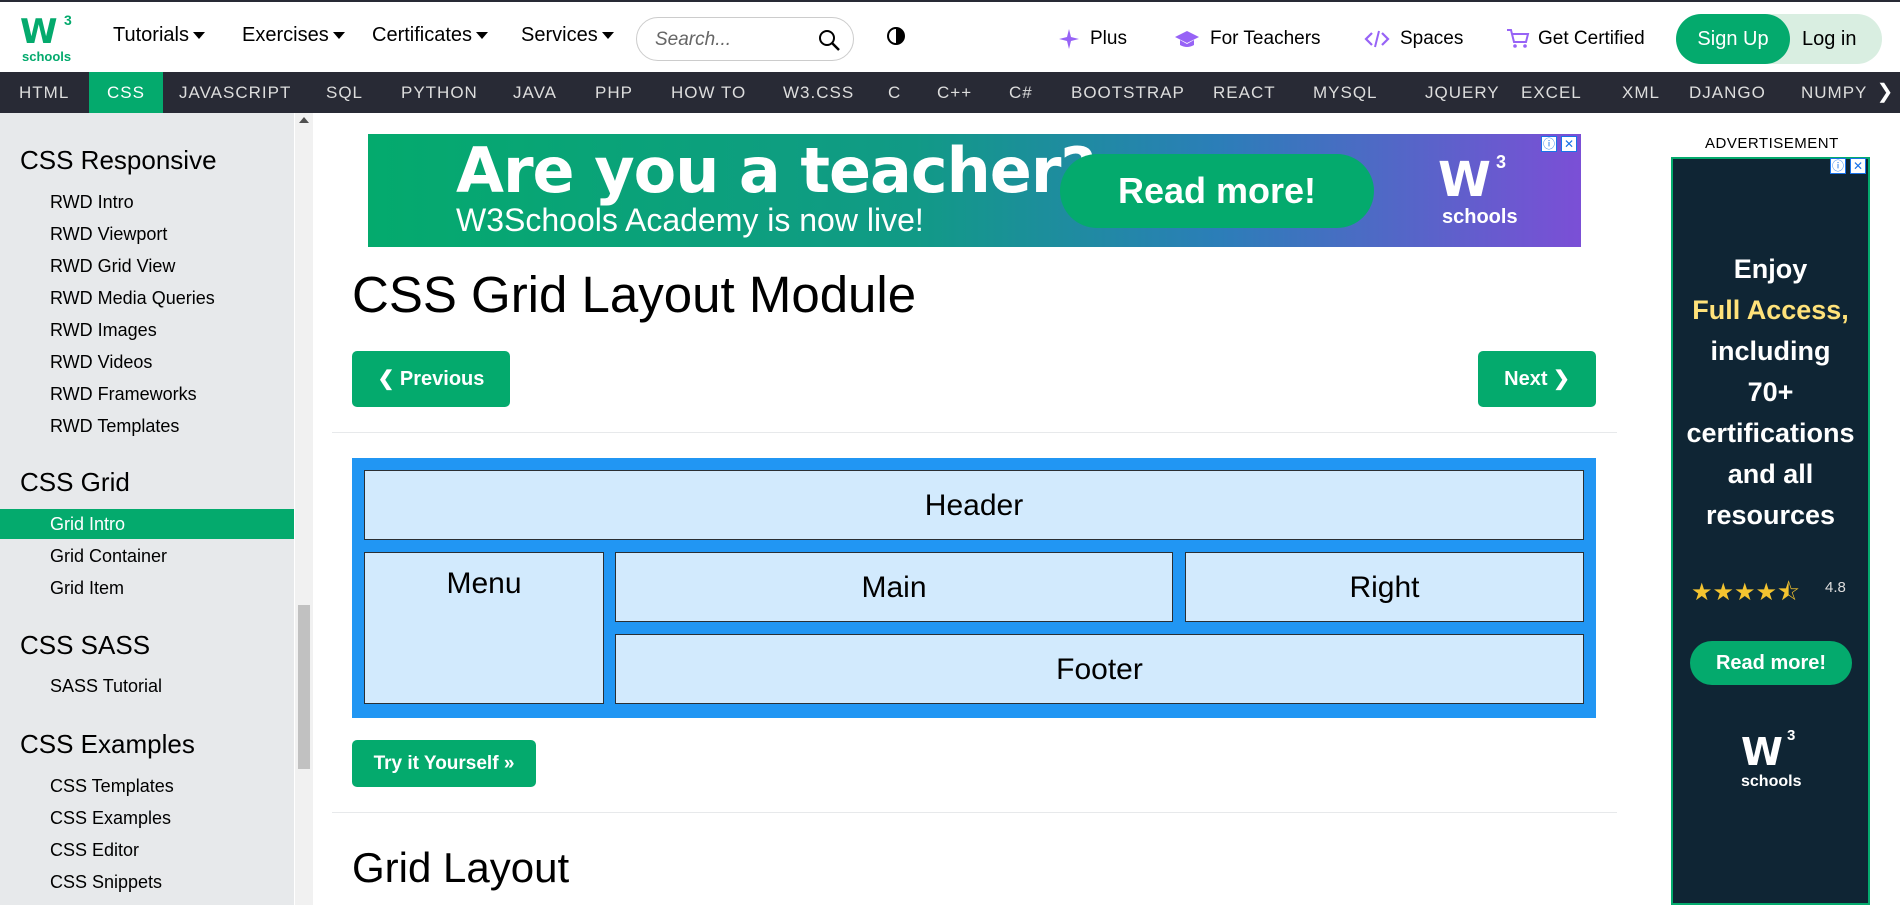 The width and height of the screenshot is (1900, 905). Describe the element at coordinates (1770, 351) in the screenshot. I see `ad-line: including` at that location.